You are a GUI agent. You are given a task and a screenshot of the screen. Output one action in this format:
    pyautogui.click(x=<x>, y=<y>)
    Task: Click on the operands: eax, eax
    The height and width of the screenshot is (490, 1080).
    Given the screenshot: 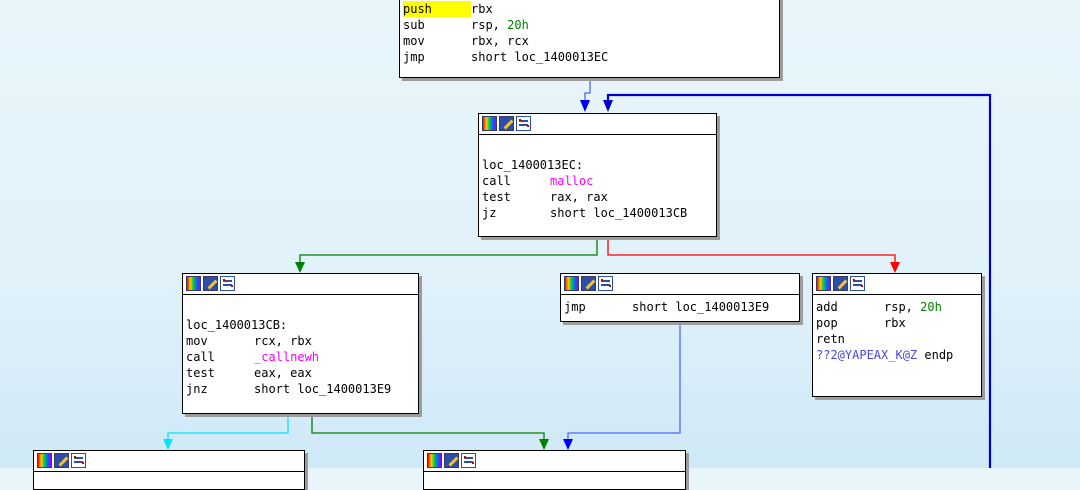 What is the action you would take?
    pyautogui.click(x=283, y=373)
    